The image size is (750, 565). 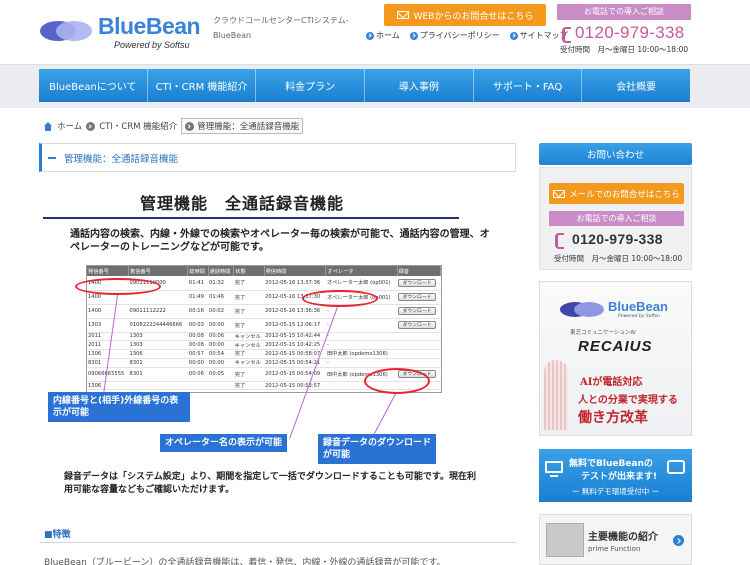 I want to click on col-talk: 通話時間, so click(x=221, y=271).